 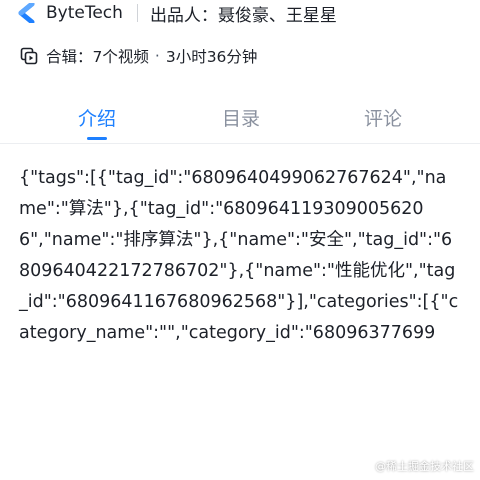 What do you see at coordinates (277, 13) in the screenshot?
I see `author-names: 聂俊豪、王星星` at bounding box center [277, 13].